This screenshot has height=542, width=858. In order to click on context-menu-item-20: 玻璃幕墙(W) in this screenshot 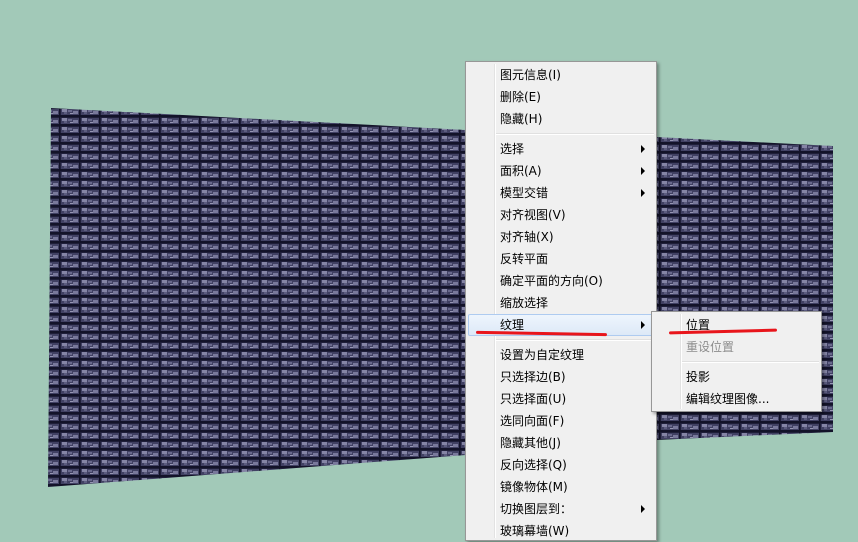, I will do `click(561, 531)`.